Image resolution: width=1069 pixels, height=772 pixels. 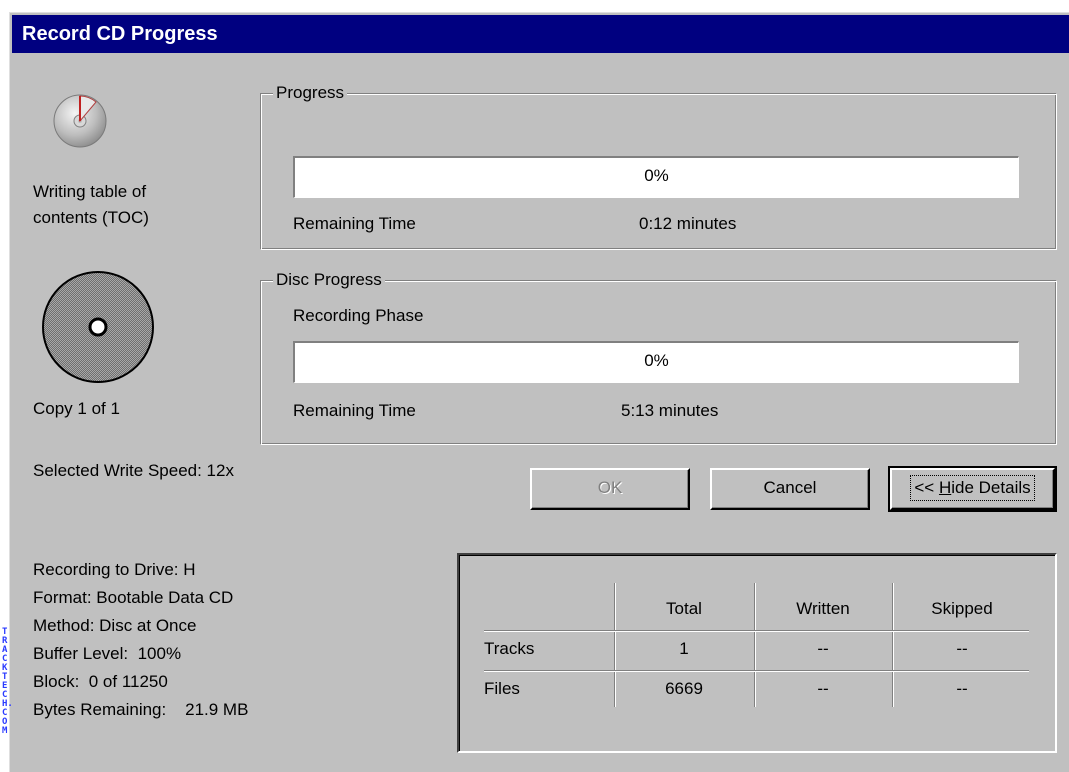 I want to click on disc-remaining-time-label: Remaining Time, so click(x=354, y=410).